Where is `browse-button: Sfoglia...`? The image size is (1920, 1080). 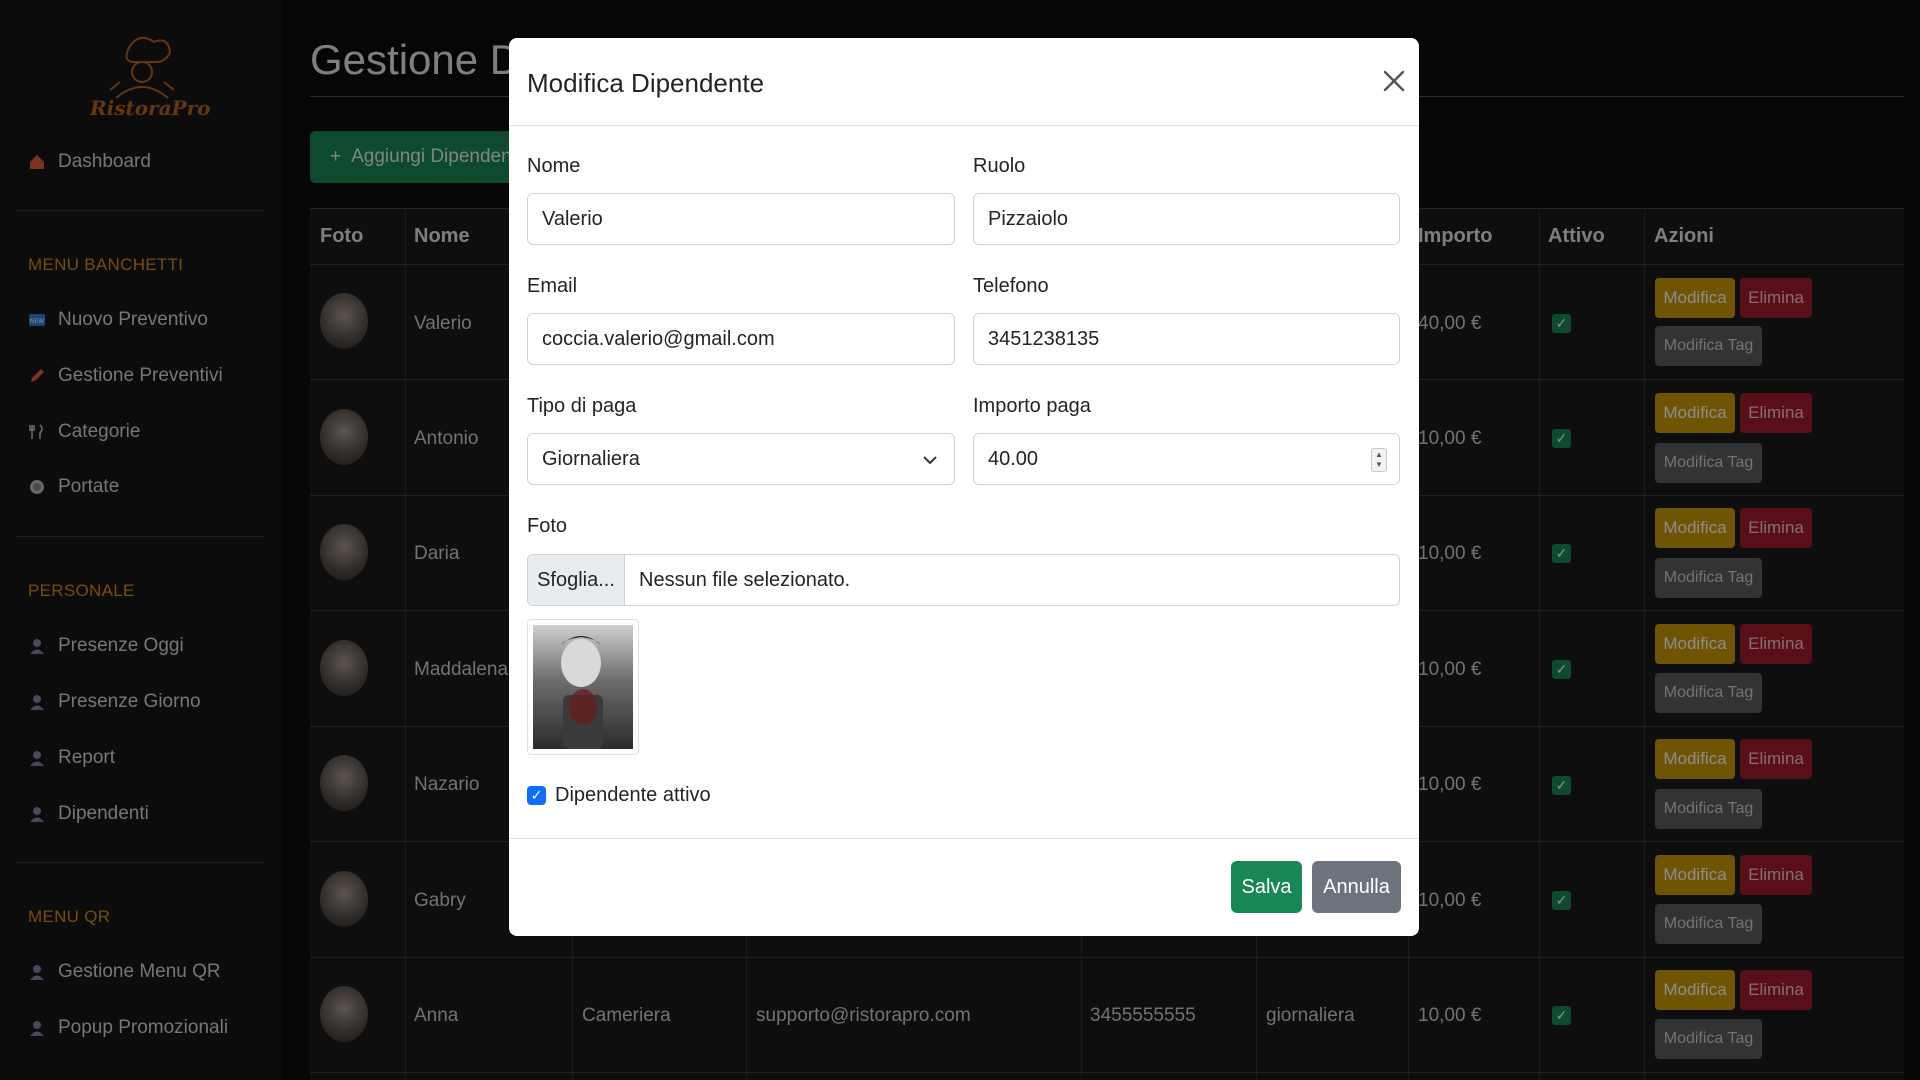 browse-button: Sfoglia... is located at coordinates (576, 580).